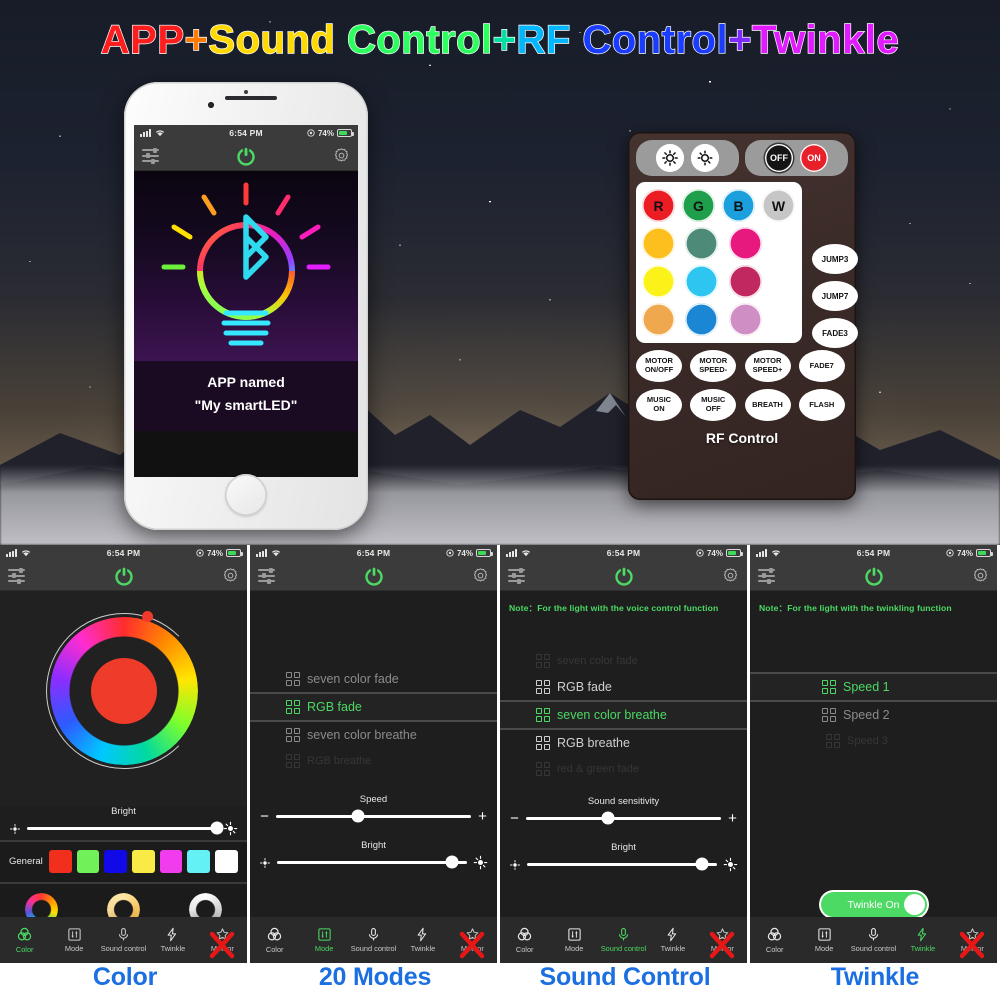 Image resolution: width=1000 pixels, height=1000 pixels. I want to click on mode-row: Speed 3, so click(873, 741).